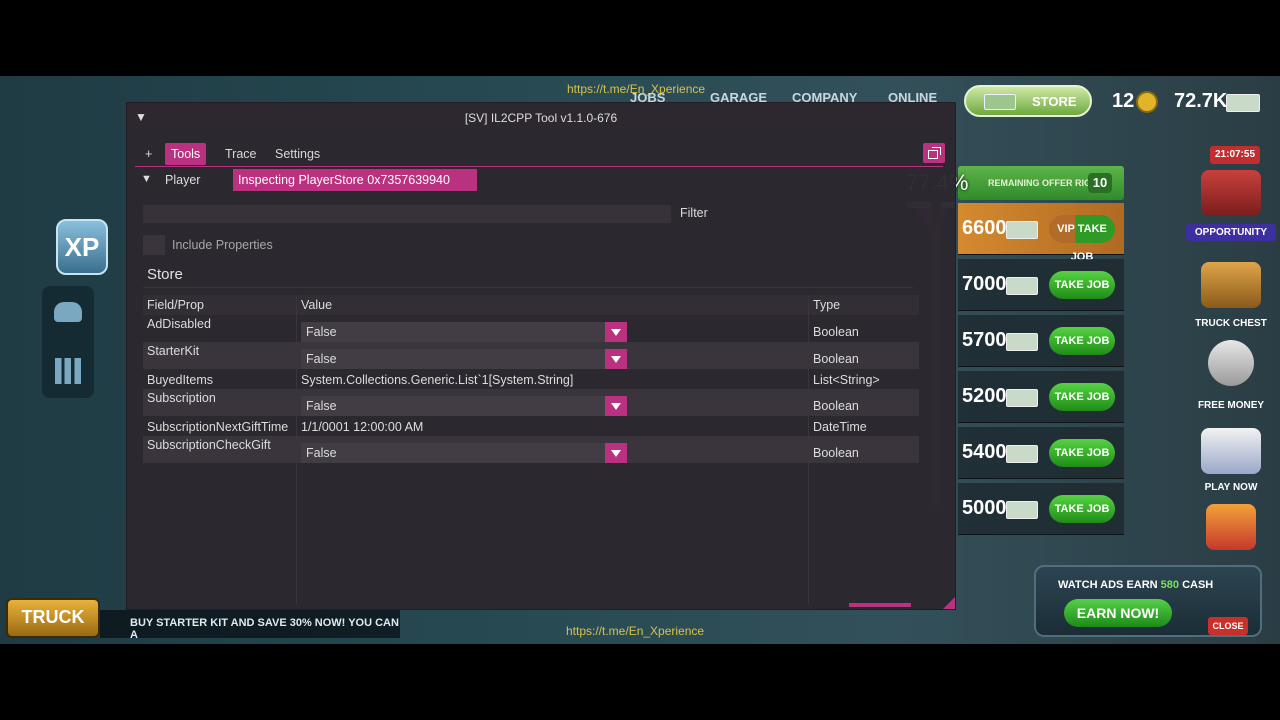 The height and width of the screenshot is (720, 1280). Describe the element at coordinates (68, 312) in the screenshot. I see `friends-icon` at that location.